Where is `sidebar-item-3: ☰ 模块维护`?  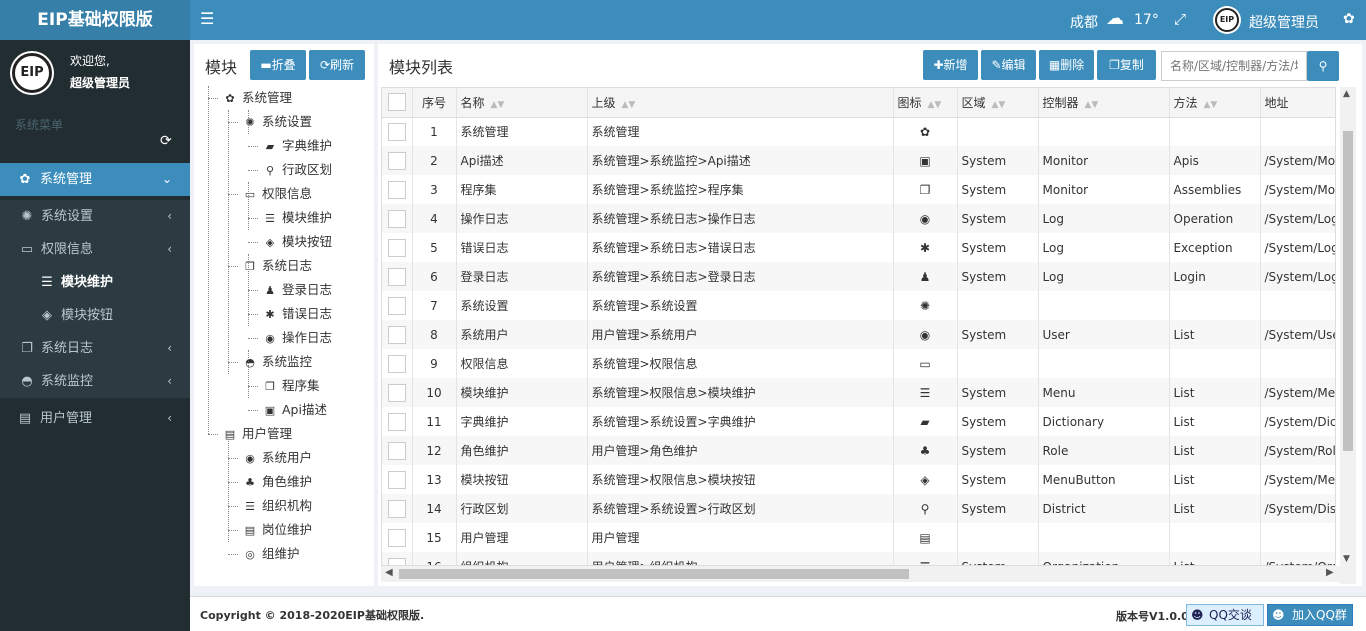
sidebar-item-3: ☰ 模块维护 is located at coordinates (95, 282).